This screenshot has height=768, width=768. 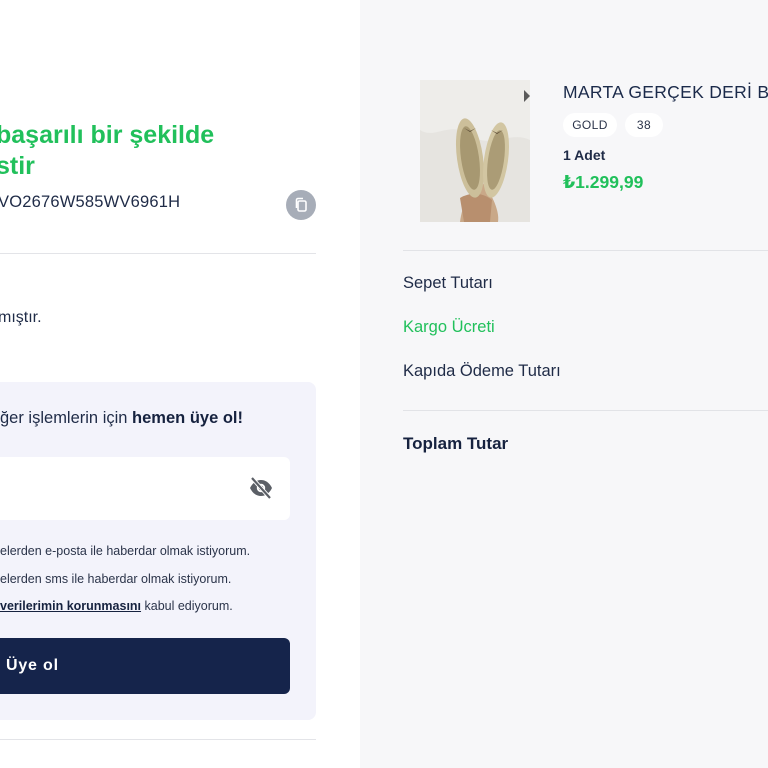 What do you see at coordinates (70, 606) in the screenshot?
I see `privacy-link: verilerimin korunmasını` at bounding box center [70, 606].